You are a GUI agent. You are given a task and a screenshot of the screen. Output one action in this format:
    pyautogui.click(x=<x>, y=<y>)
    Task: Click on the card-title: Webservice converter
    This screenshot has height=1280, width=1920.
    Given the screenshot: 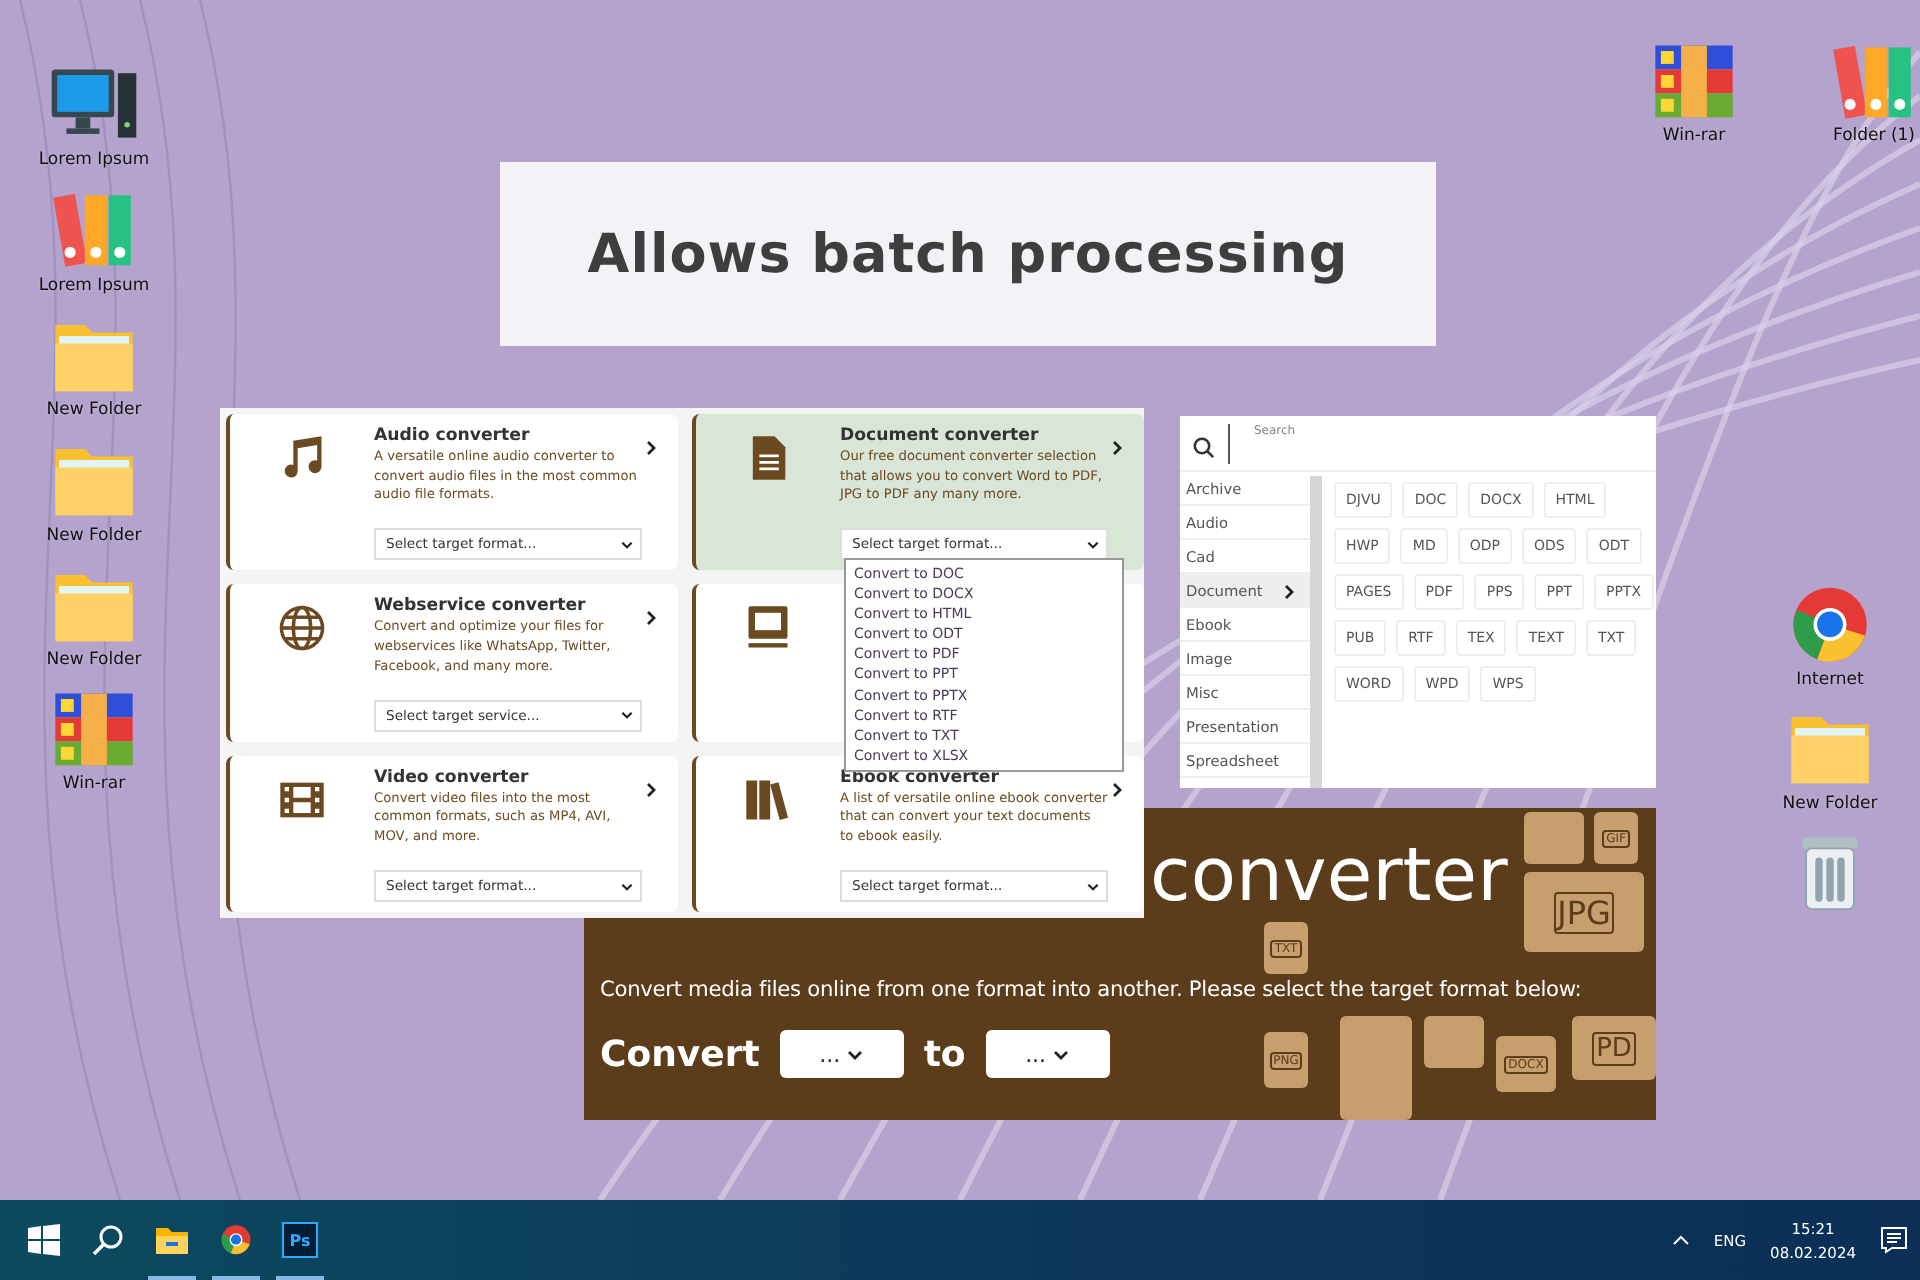 What is the action you would take?
    pyautogui.click(x=481, y=606)
    